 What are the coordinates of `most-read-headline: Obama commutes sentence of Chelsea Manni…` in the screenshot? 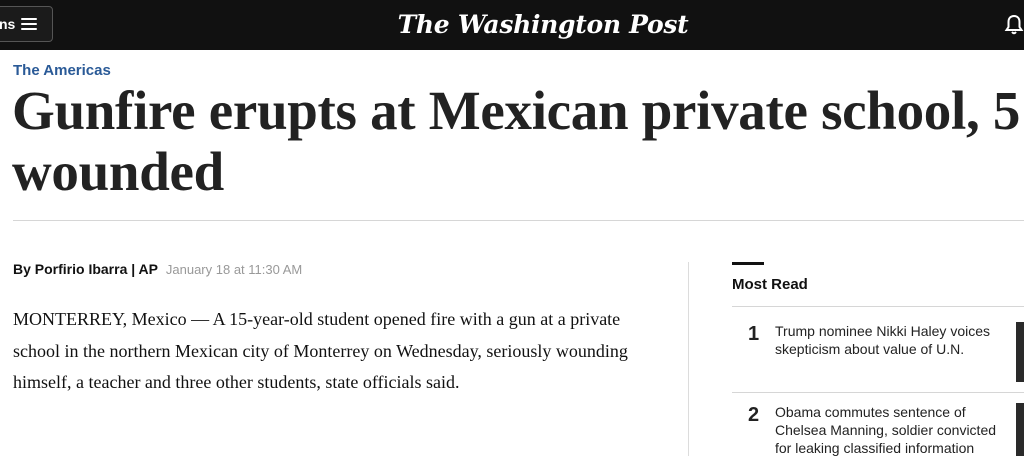 It's located at (889, 429).